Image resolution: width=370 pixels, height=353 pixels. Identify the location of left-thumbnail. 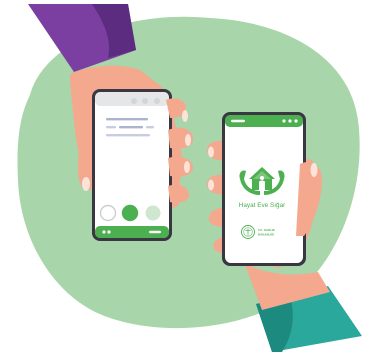
(86, 184).